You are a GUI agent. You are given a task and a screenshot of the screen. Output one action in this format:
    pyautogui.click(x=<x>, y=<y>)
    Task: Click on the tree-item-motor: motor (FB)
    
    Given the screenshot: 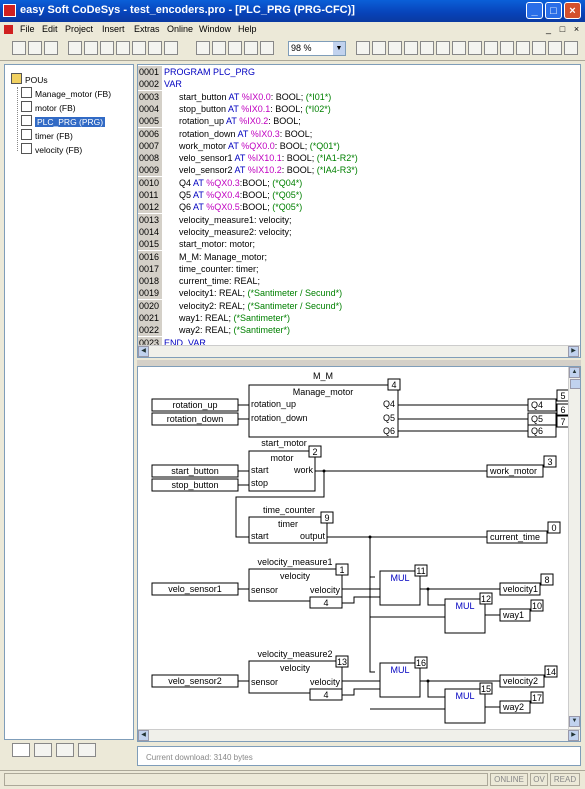 What is the action you would take?
    pyautogui.click(x=48, y=107)
    